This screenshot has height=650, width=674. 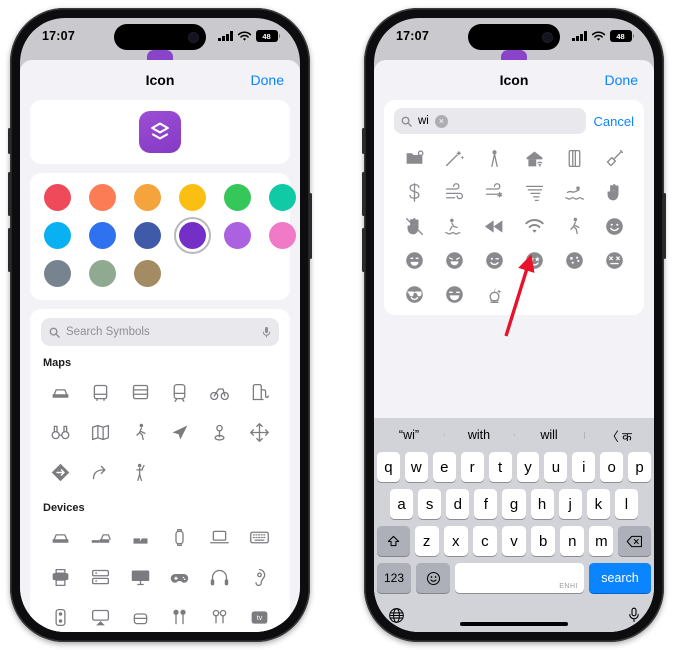 I want to click on numeric-key: 123, so click(x=394, y=578).